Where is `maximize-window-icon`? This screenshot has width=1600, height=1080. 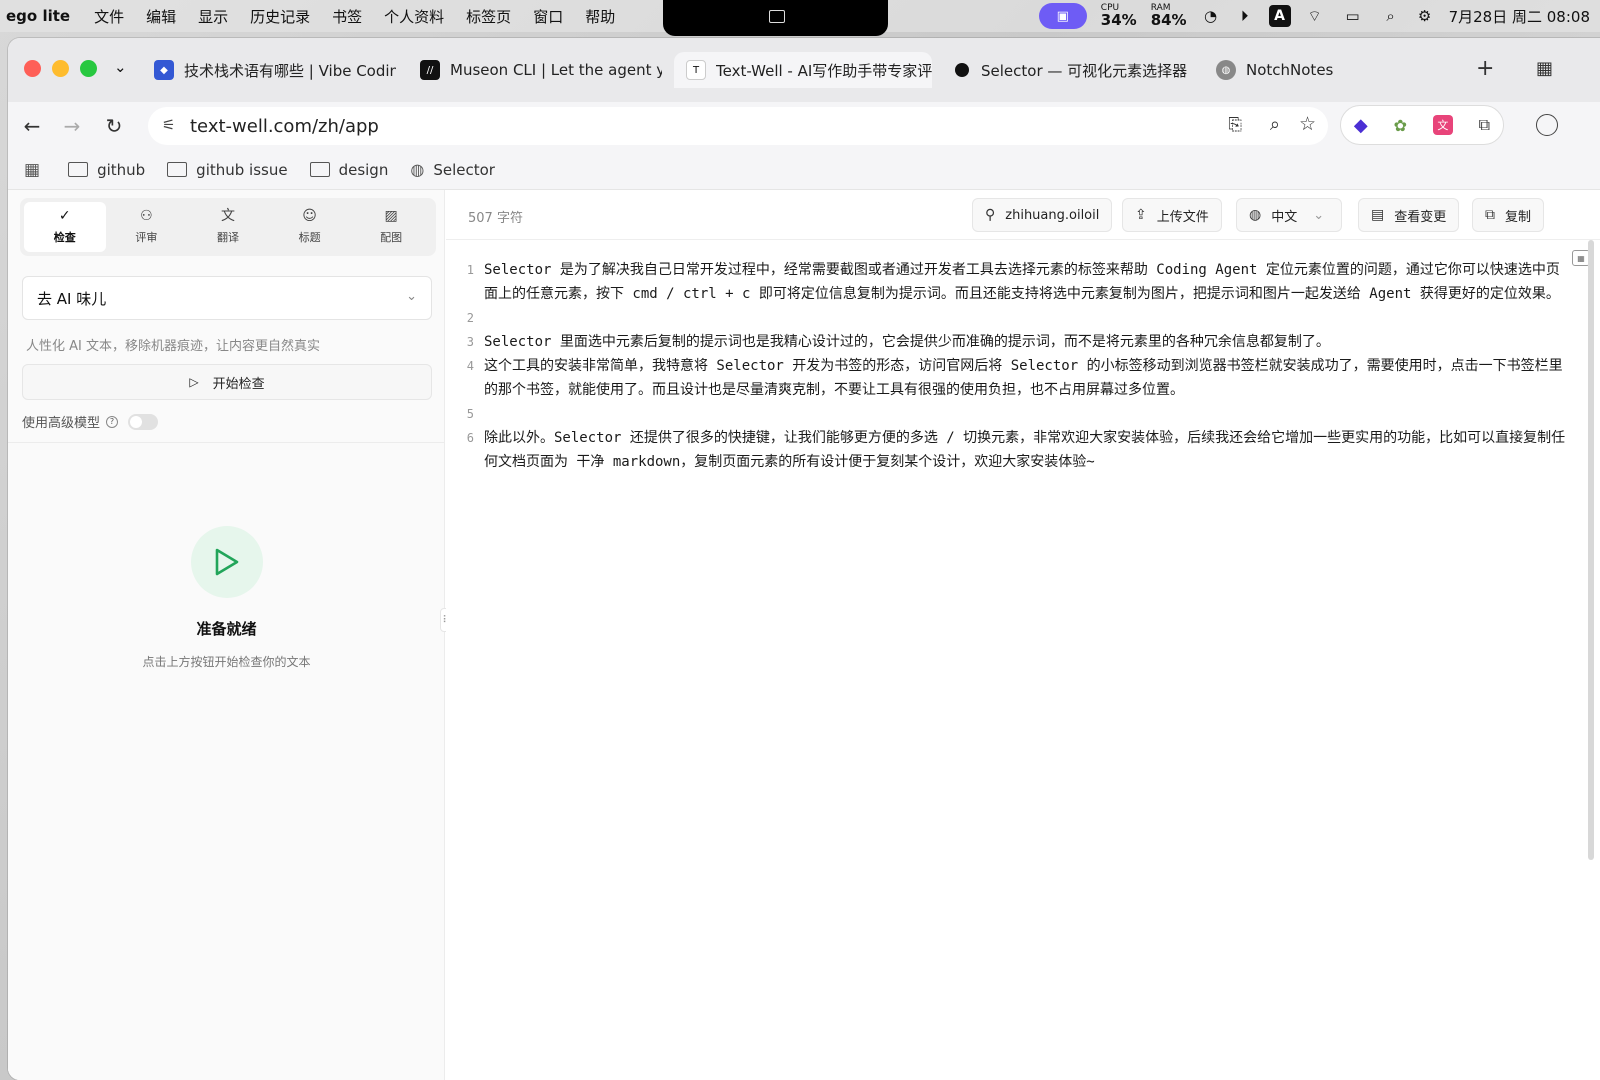 maximize-window-icon is located at coordinates (88, 68).